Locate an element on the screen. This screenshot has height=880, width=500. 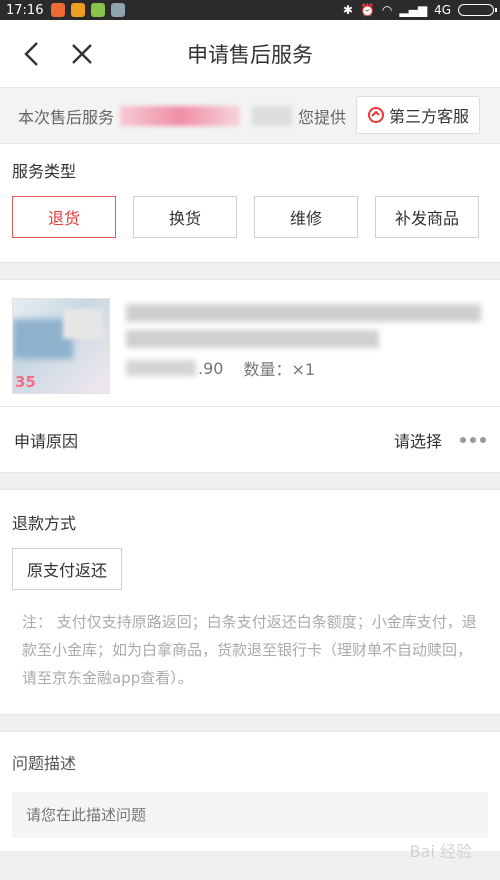
nav-bar: 申请售后服务 is located at coordinates (250, 54).